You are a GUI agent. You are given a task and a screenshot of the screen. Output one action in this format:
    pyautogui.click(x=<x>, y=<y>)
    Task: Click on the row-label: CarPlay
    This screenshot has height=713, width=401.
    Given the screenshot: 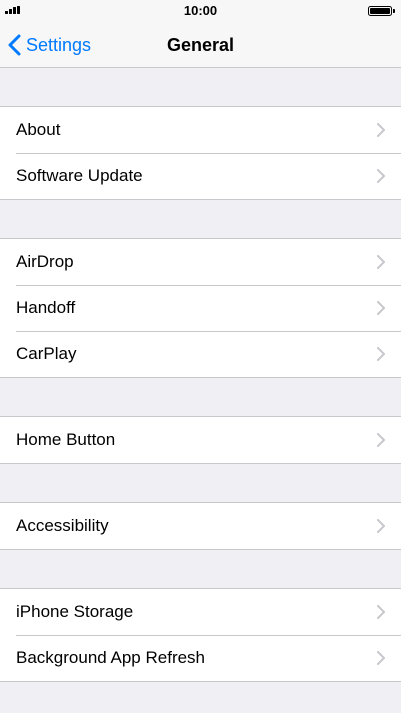 What is the action you would take?
    pyautogui.click(x=46, y=353)
    